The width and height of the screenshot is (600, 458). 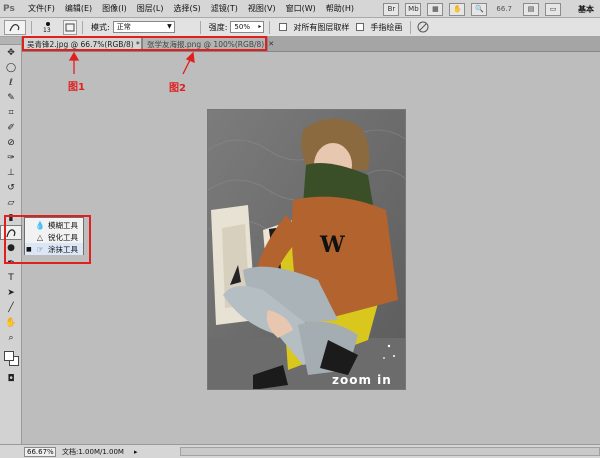 What do you see at coordinates (76, 87) in the screenshot?
I see `annotation-label-1: 图1` at bounding box center [76, 87].